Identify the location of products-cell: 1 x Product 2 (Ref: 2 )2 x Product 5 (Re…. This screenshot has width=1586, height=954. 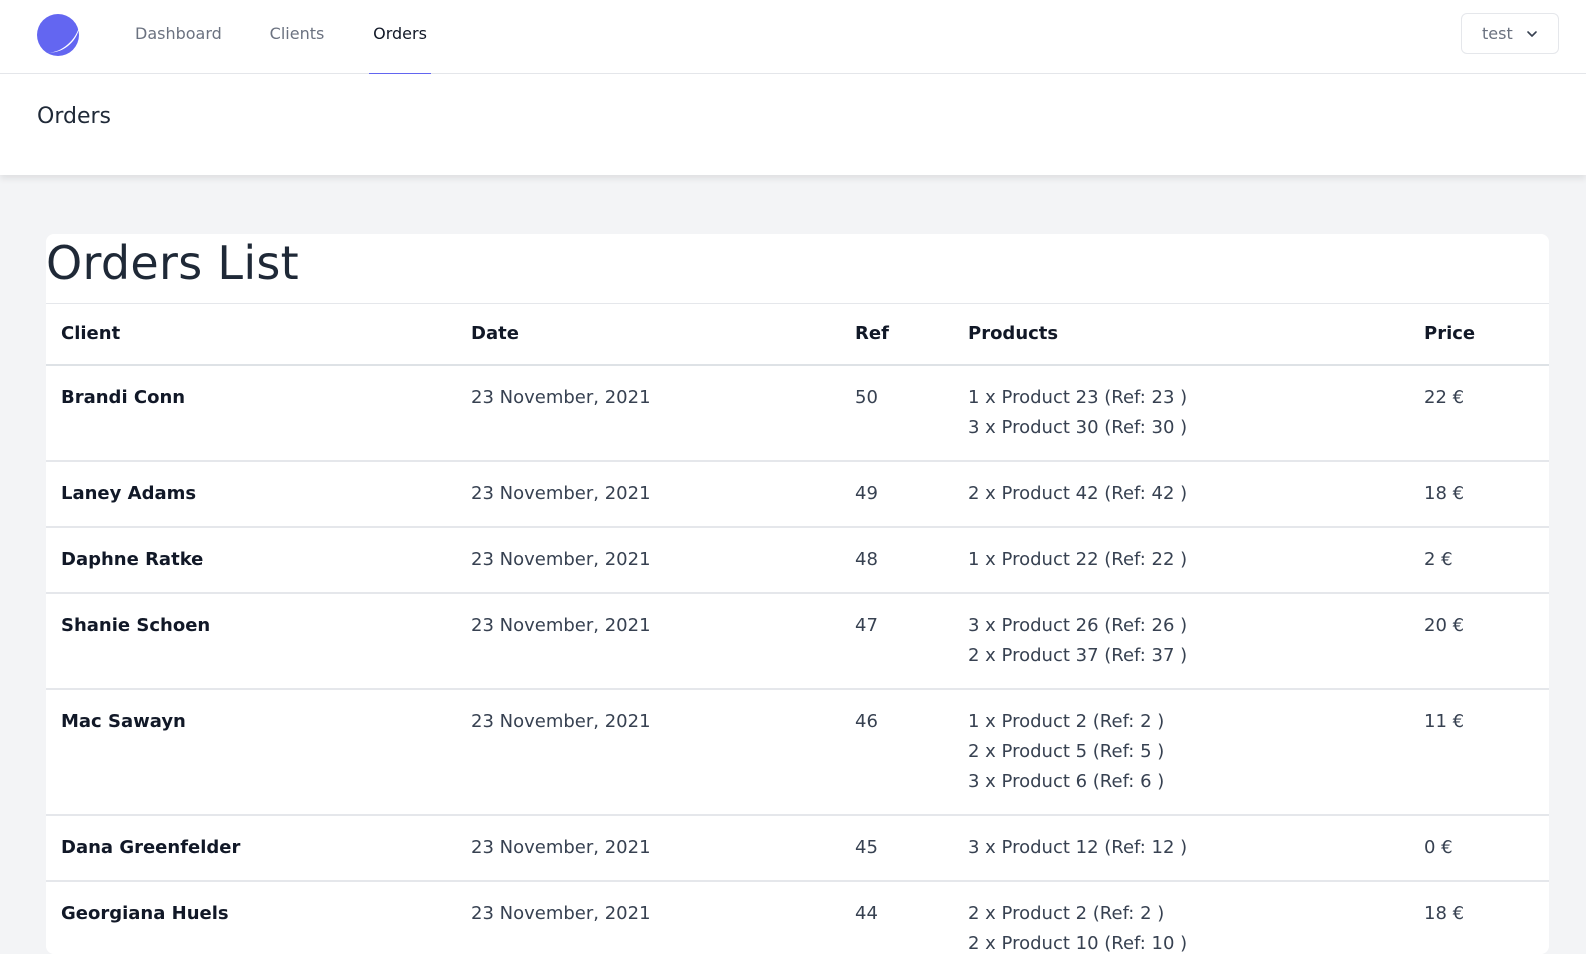
(1181, 752).